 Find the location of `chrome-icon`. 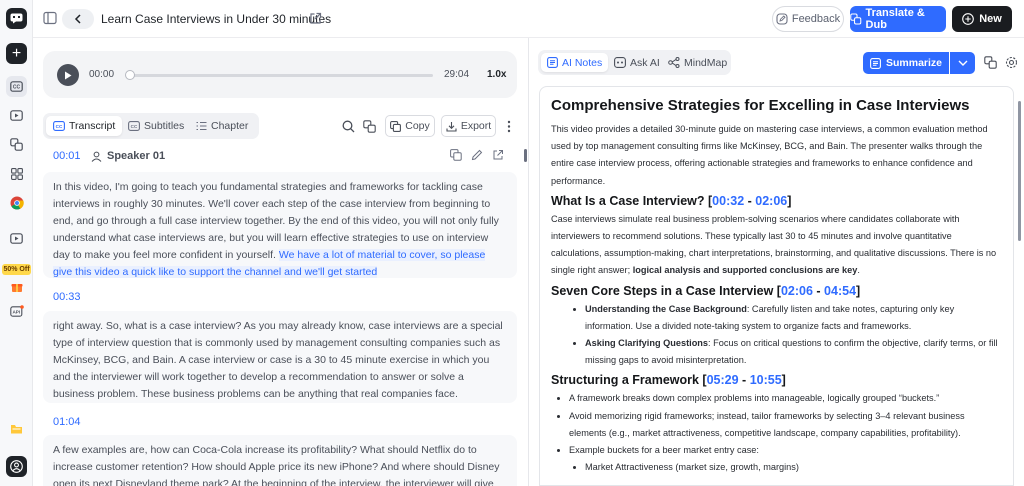

chrome-icon is located at coordinates (16, 202).